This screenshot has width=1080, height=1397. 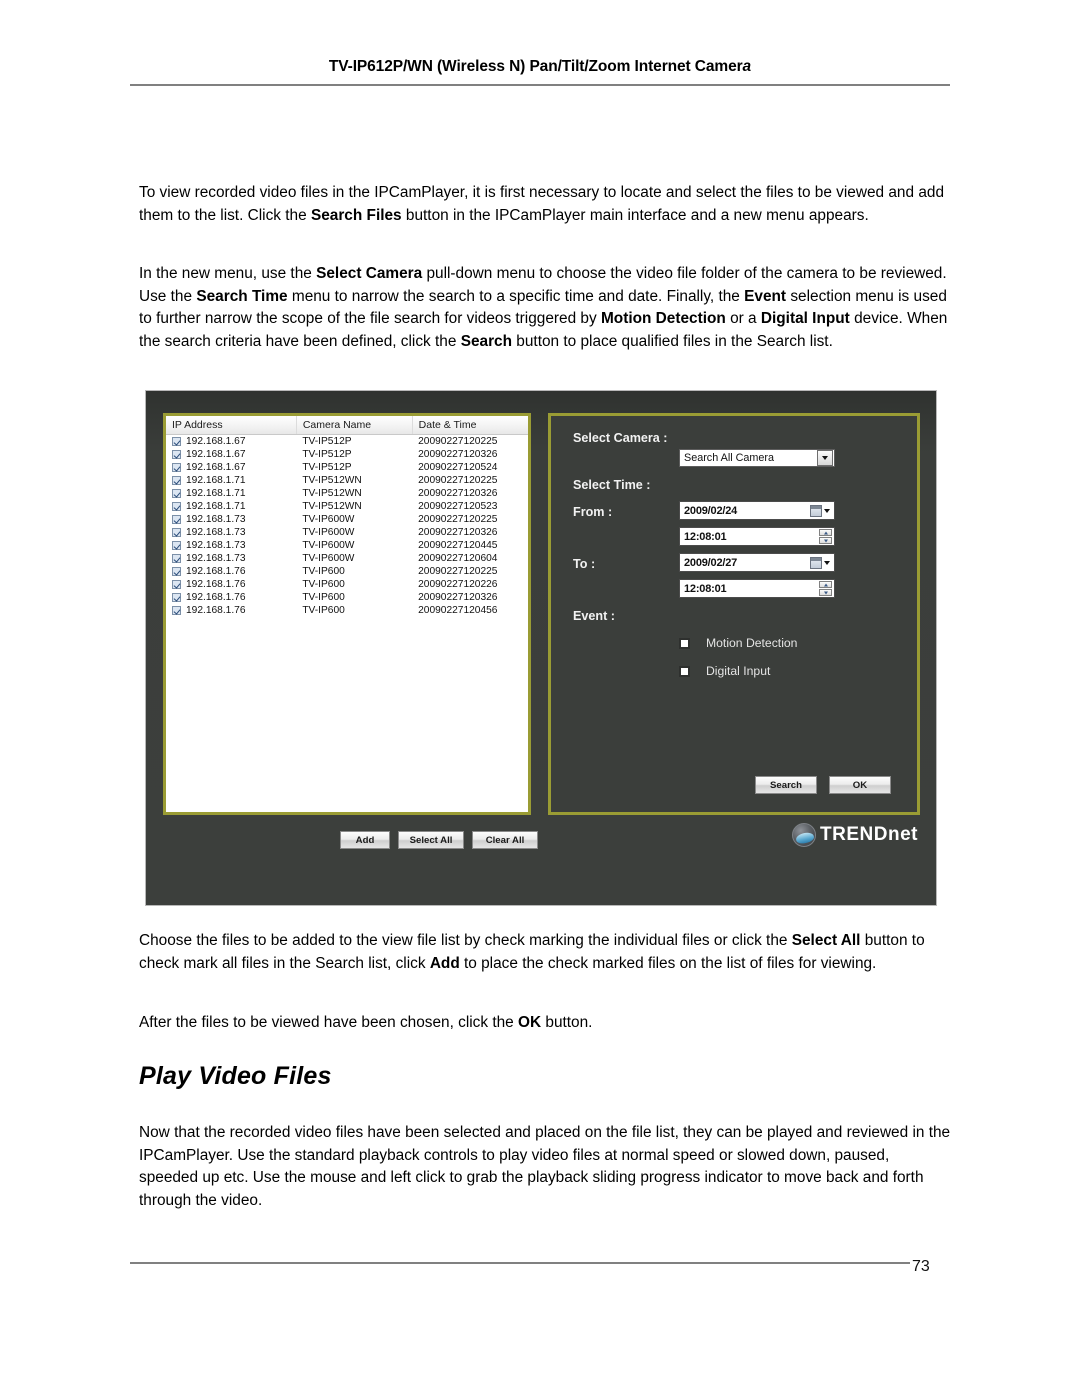 I want to click on table-row: 192.168.1.76 TV-IP600 20090227120225, so click(x=347, y=571).